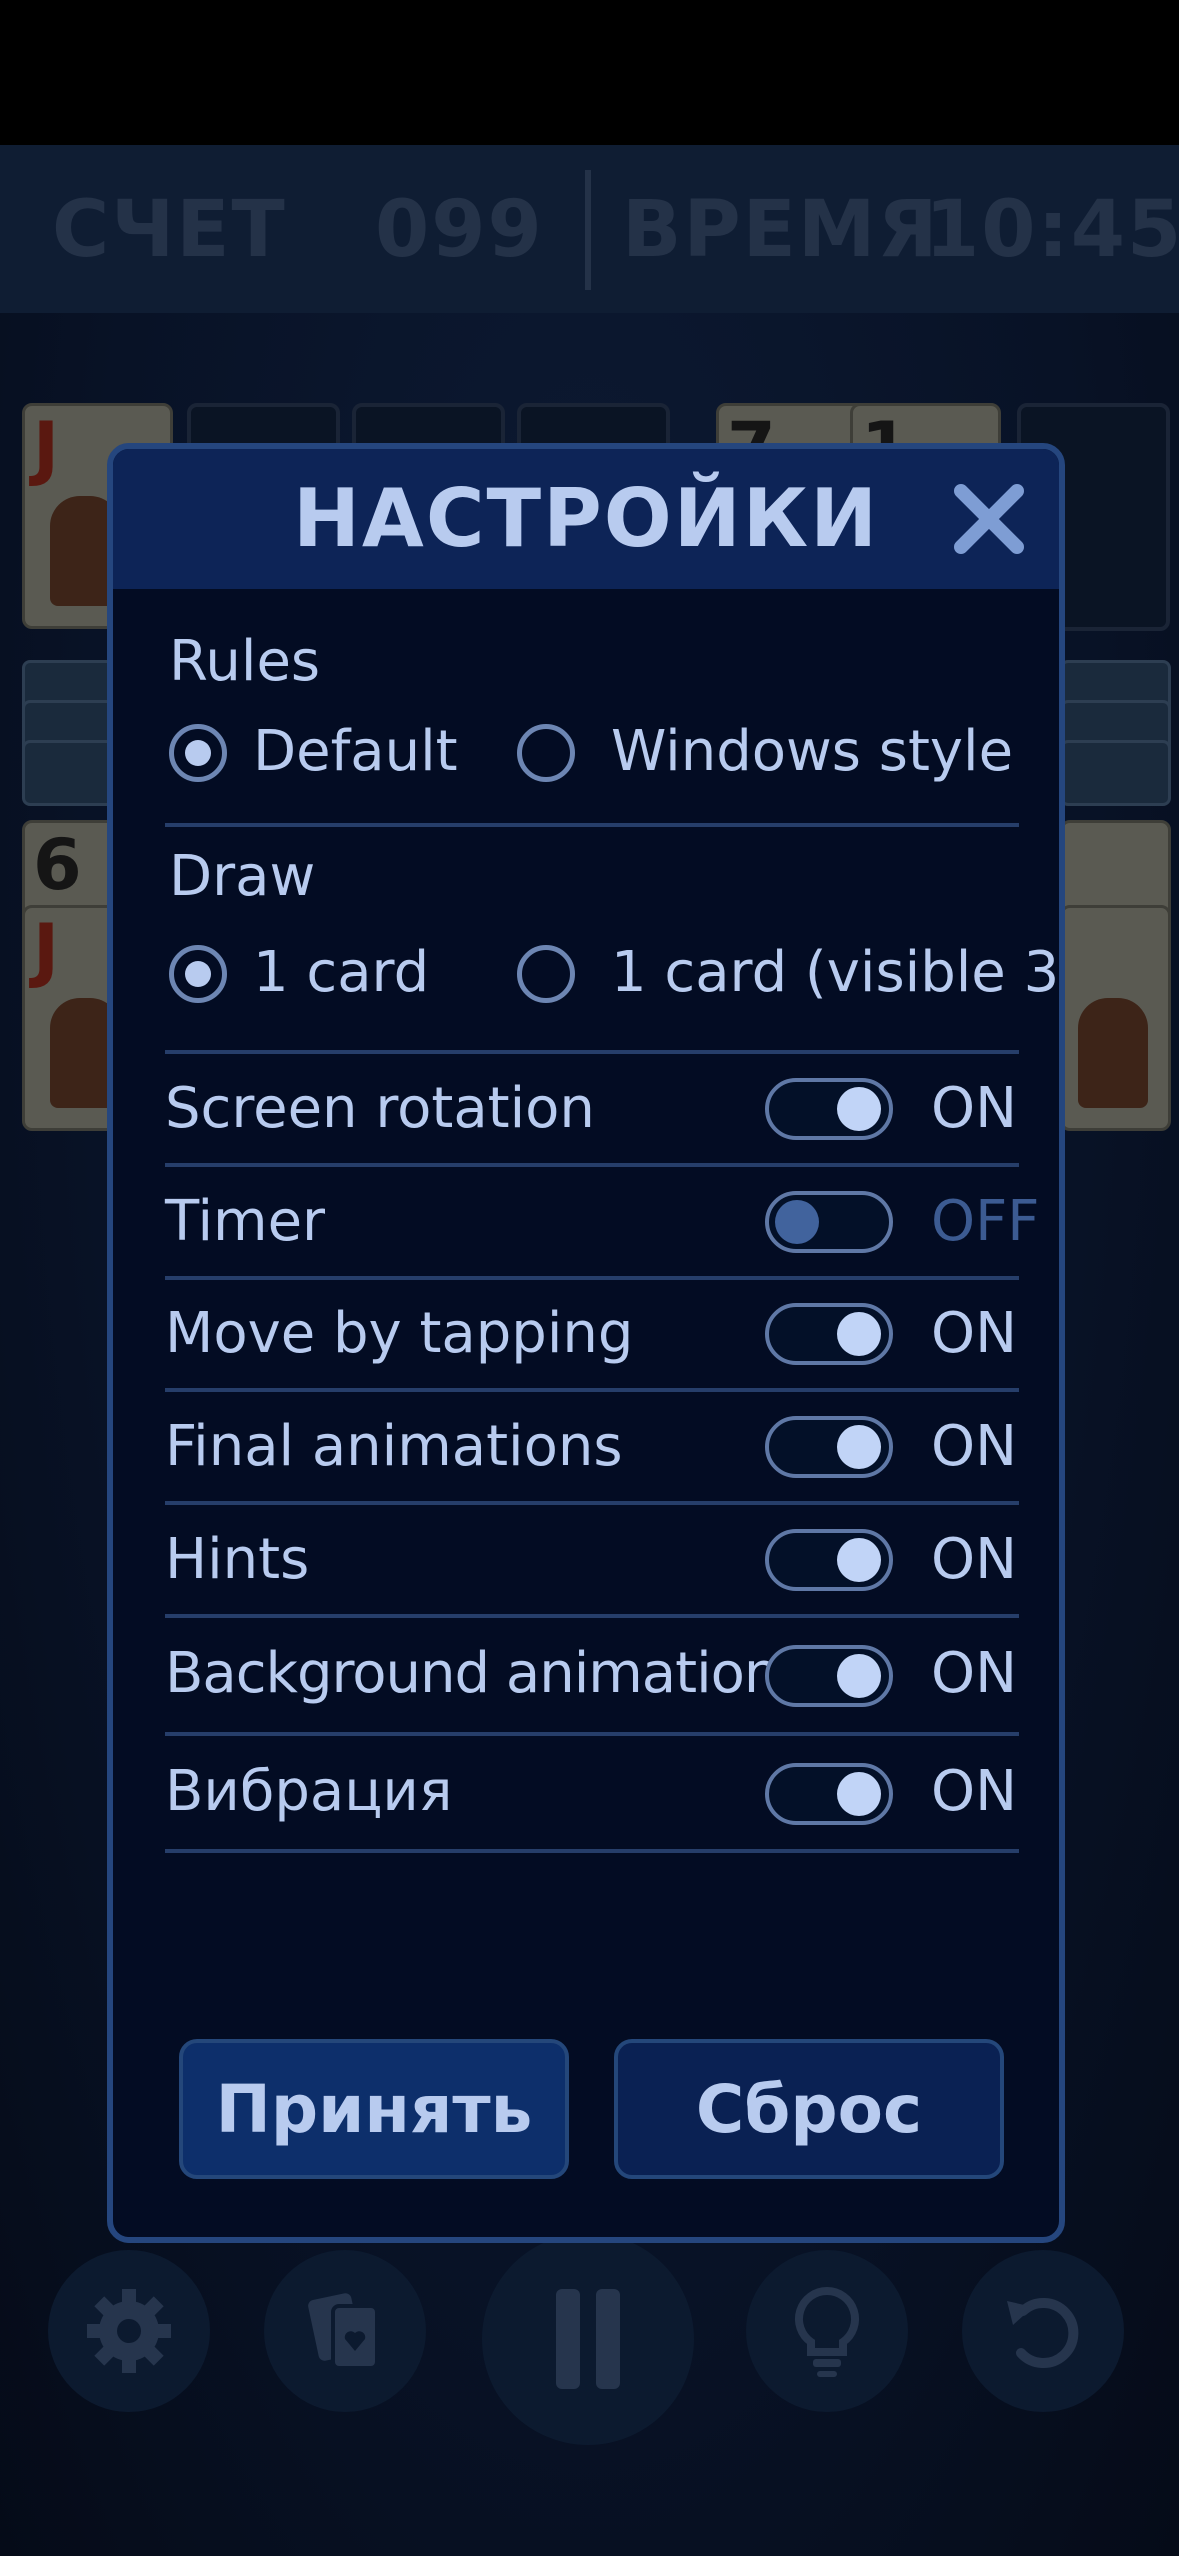 Image resolution: width=1179 pixels, height=2556 pixels. What do you see at coordinates (809, 2109) in the screenshot?
I see `reset-button: Сброс` at bounding box center [809, 2109].